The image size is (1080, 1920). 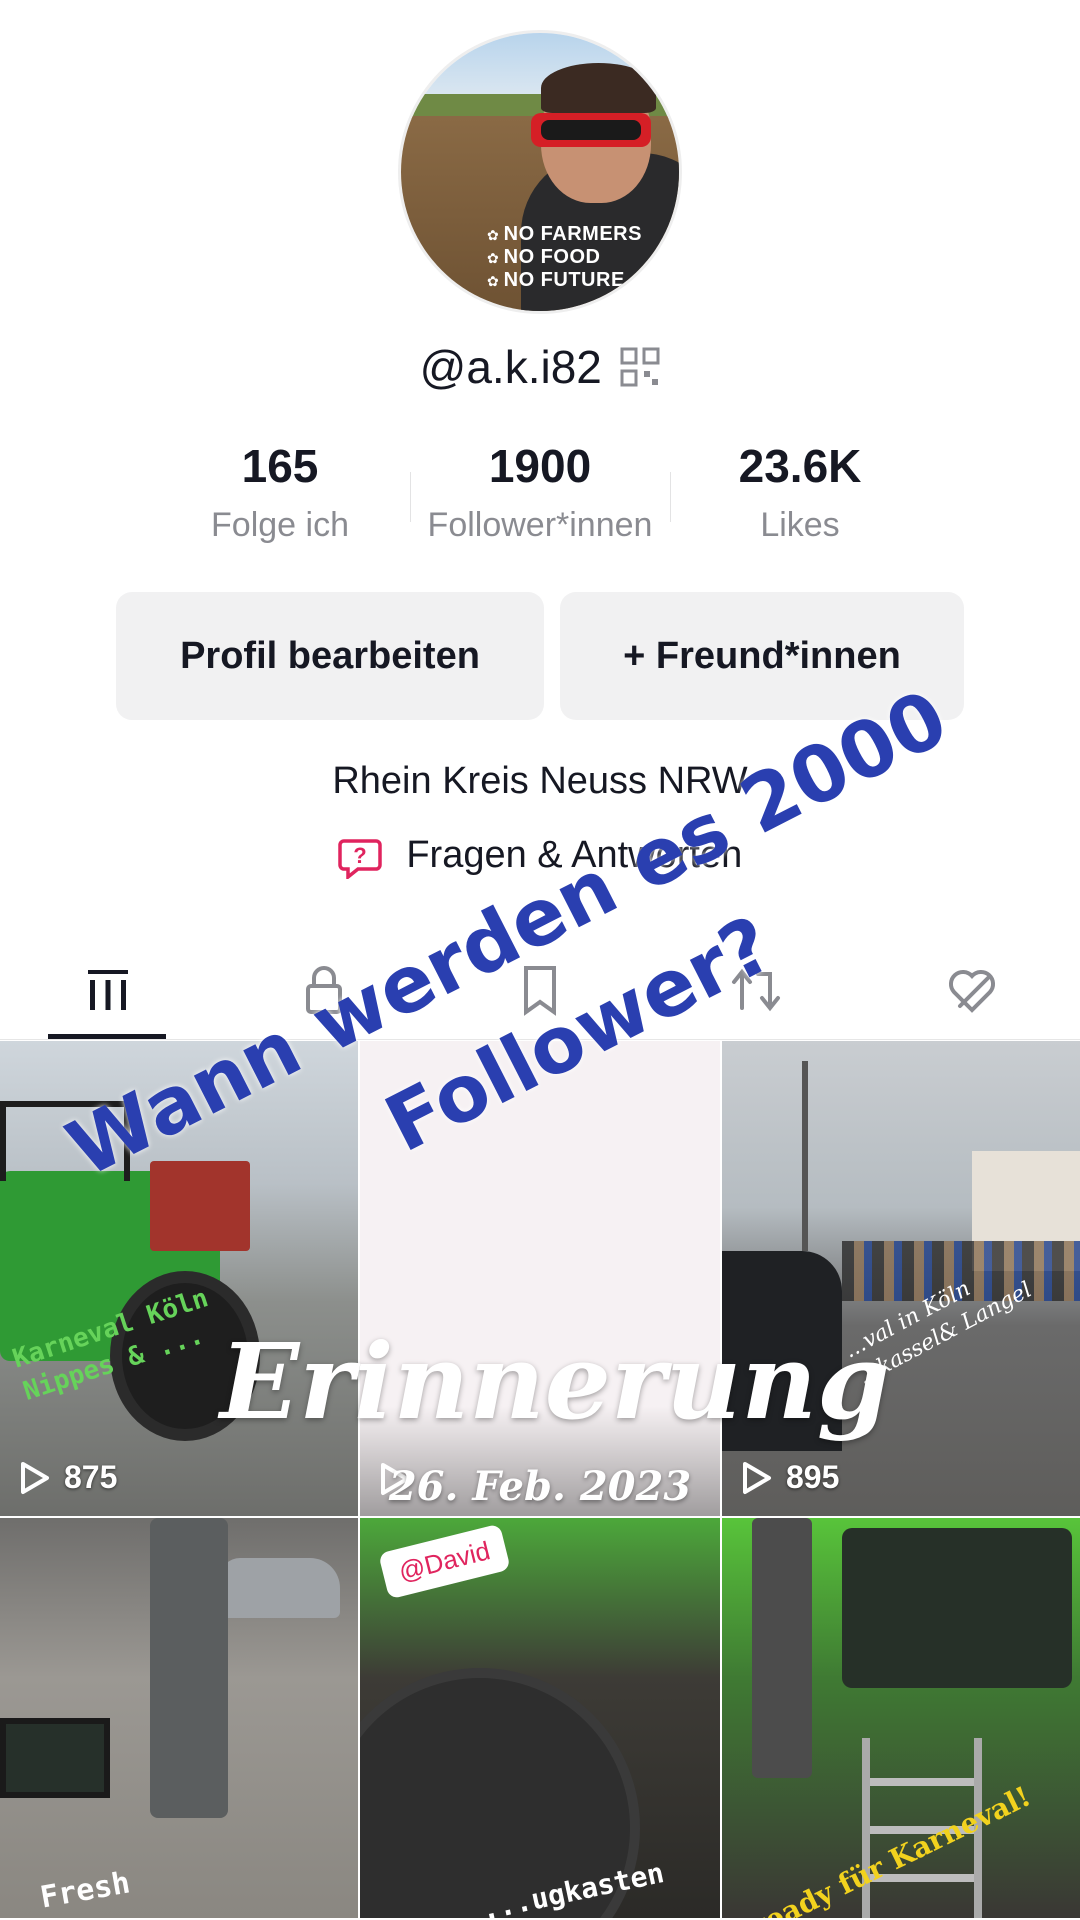 I want to click on stat-likes-label: Likes, so click(x=800, y=525).